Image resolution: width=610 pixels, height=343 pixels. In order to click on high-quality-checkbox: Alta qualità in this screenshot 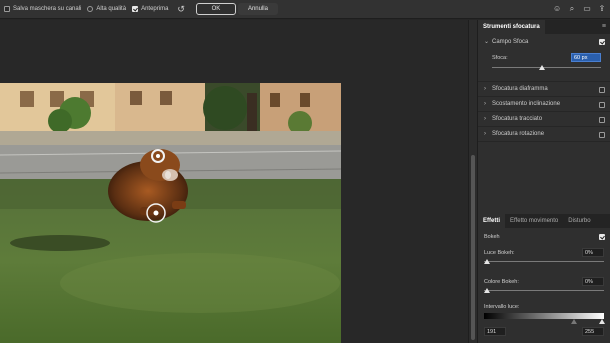, I will do `click(106, 9)`.